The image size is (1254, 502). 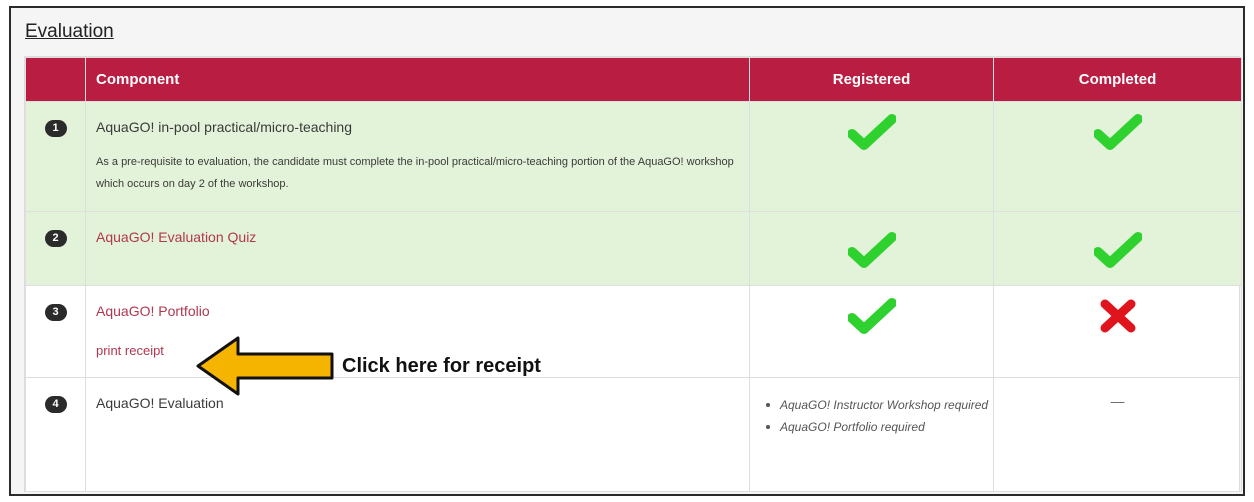 What do you see at coordinates (1117, 401) in the screenshot?
I see `not-applicable-dash: —` at bounding box center [1117, 401].